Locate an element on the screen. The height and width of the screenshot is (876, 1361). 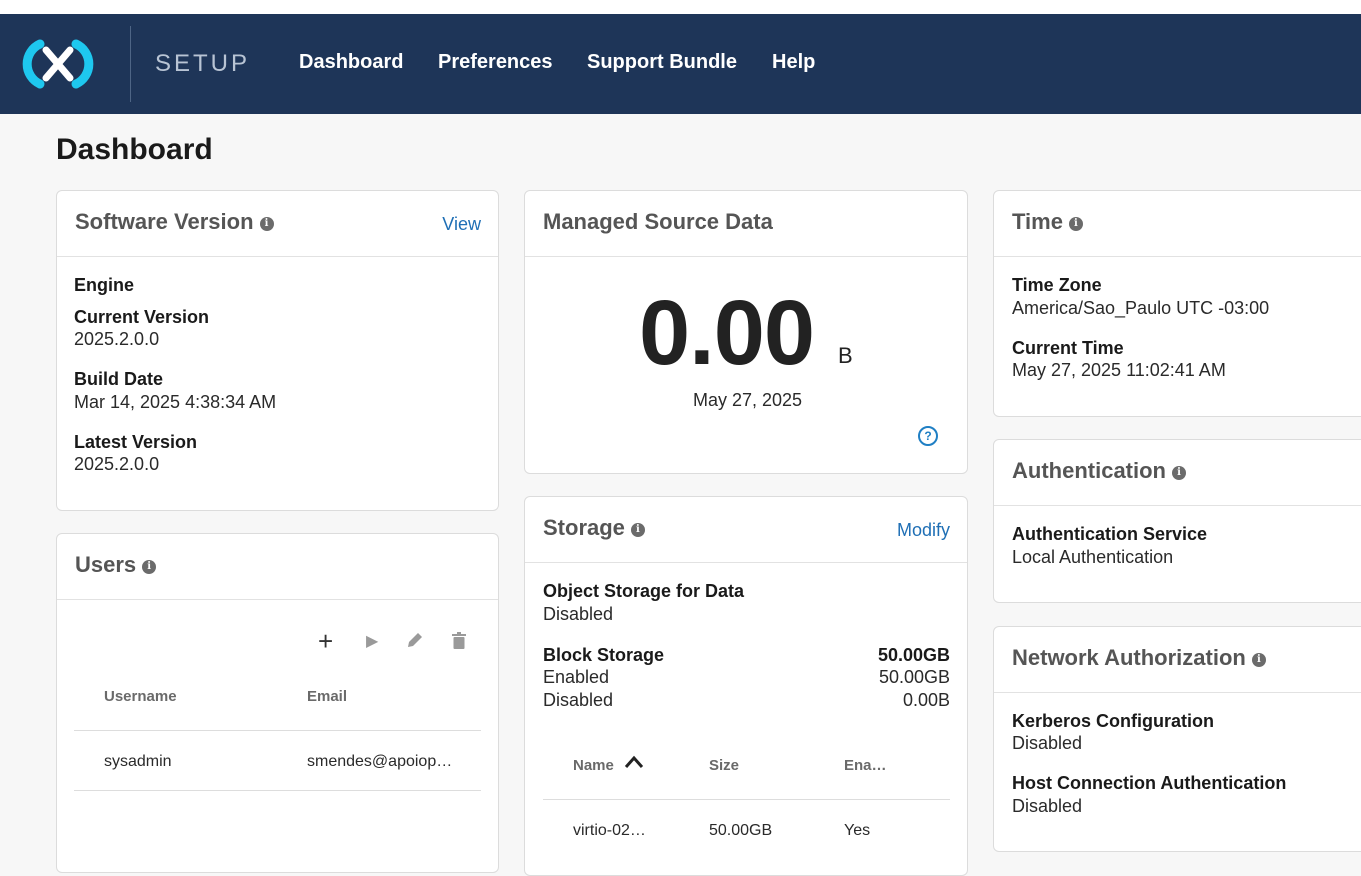
nav-link-preferences: Preferences is located at coordinates (495, 62).